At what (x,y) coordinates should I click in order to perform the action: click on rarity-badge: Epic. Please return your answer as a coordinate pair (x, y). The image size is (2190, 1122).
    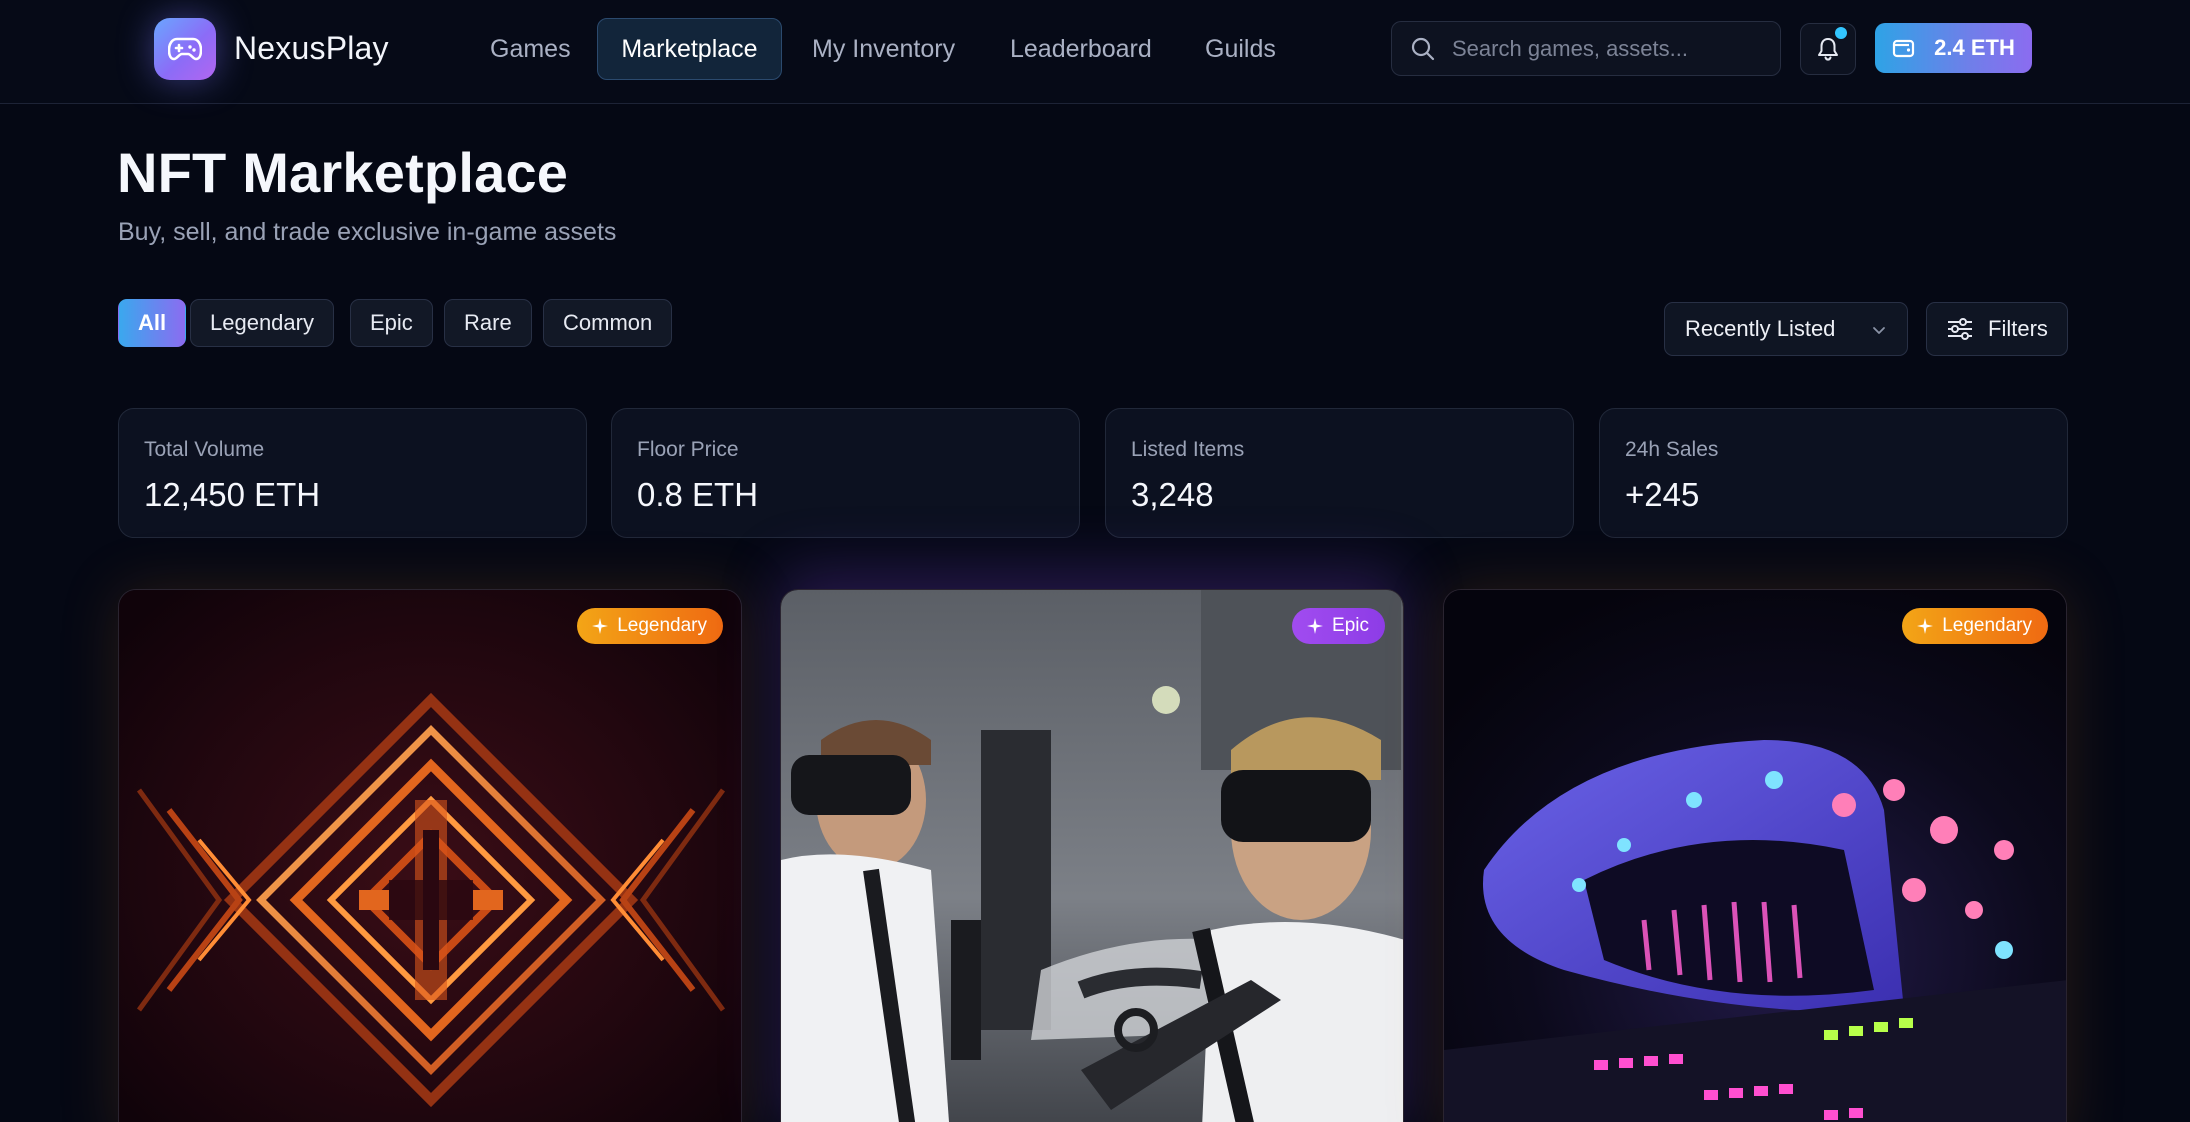
    Looking at the image, I should click on (1338, 626).